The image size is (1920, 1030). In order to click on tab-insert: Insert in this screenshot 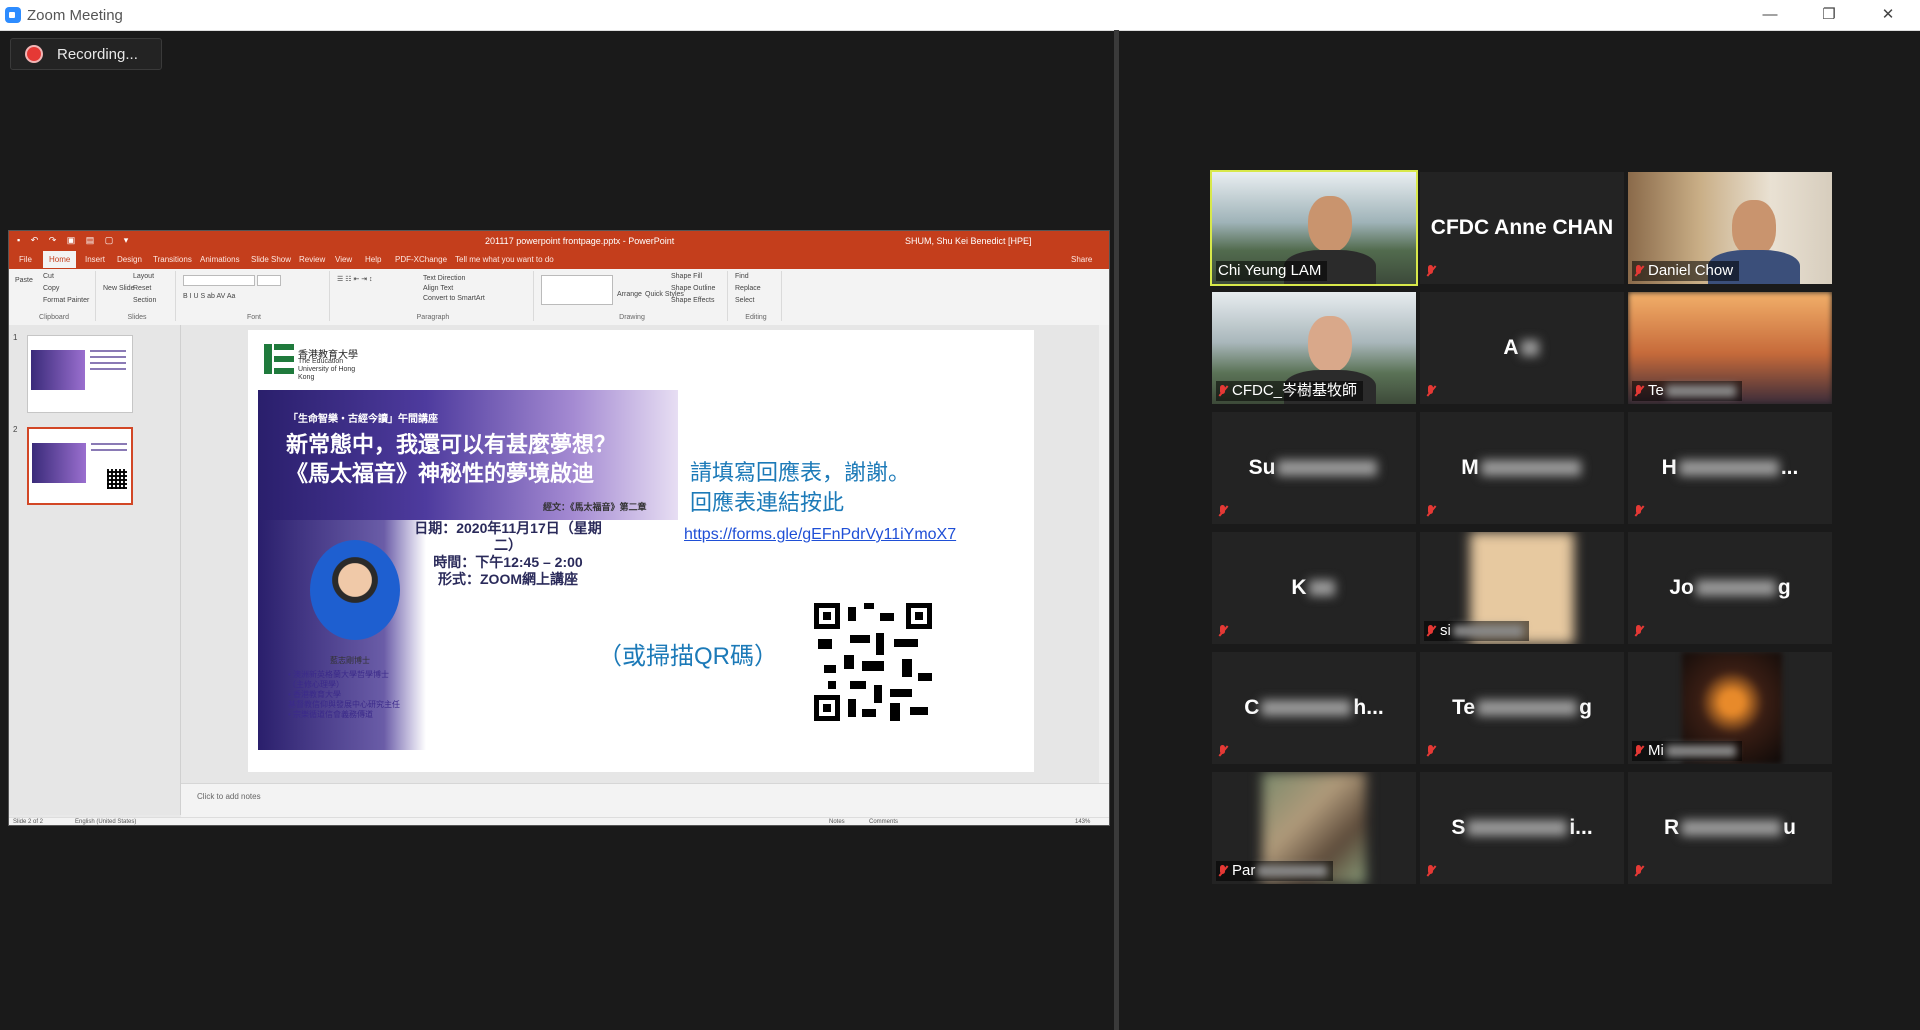, I will do `click(95, 259)`.